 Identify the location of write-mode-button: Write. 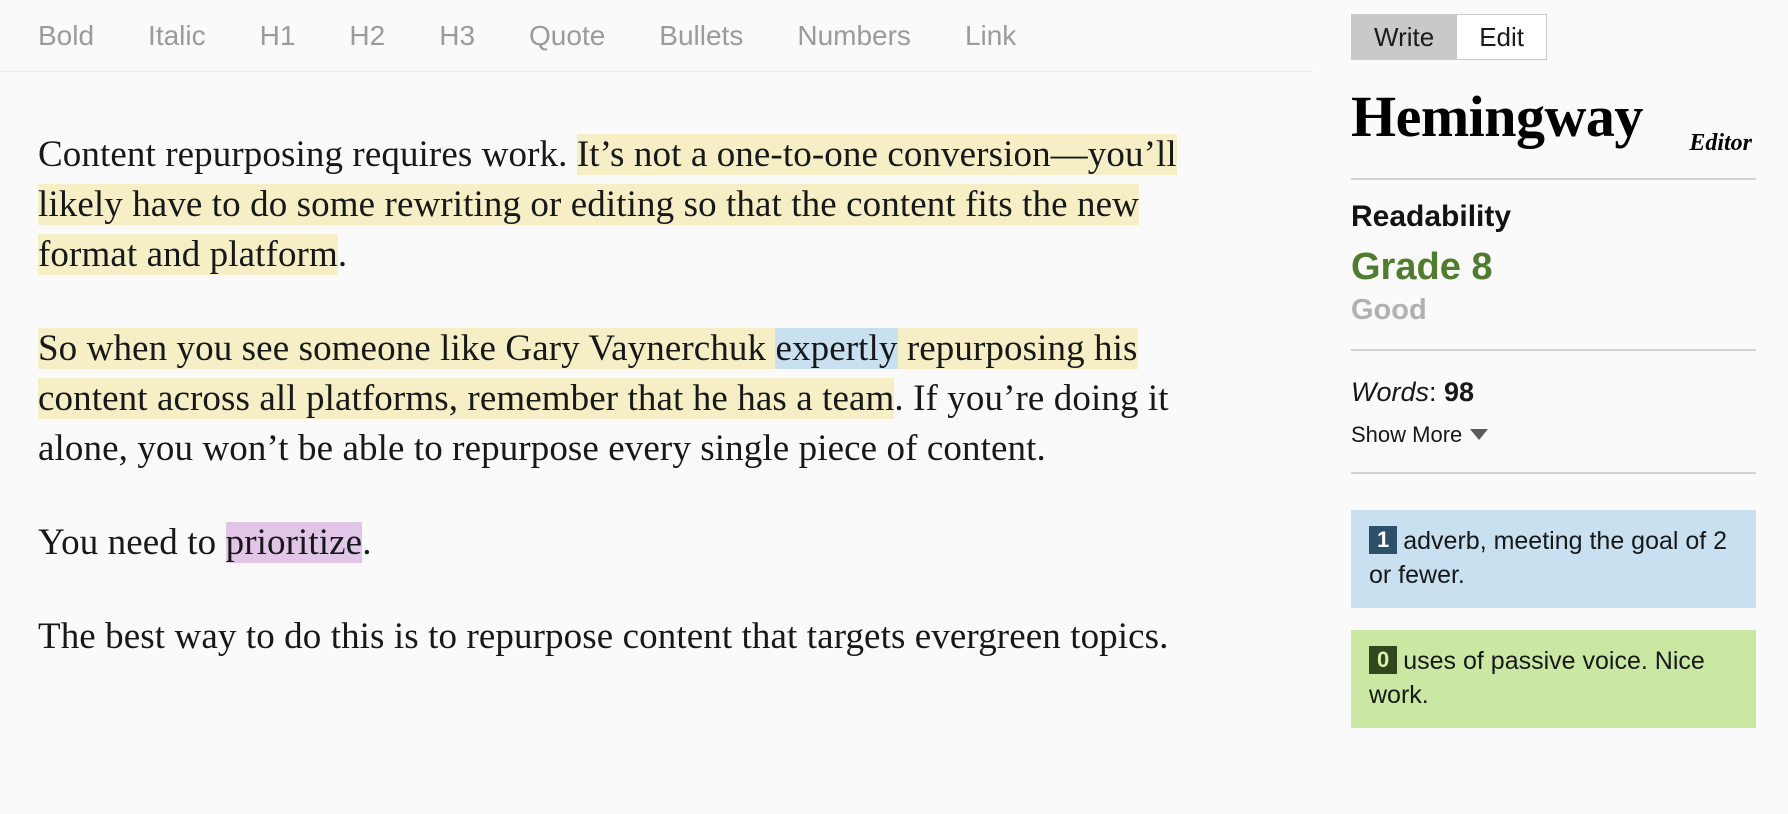
(1404, 37).